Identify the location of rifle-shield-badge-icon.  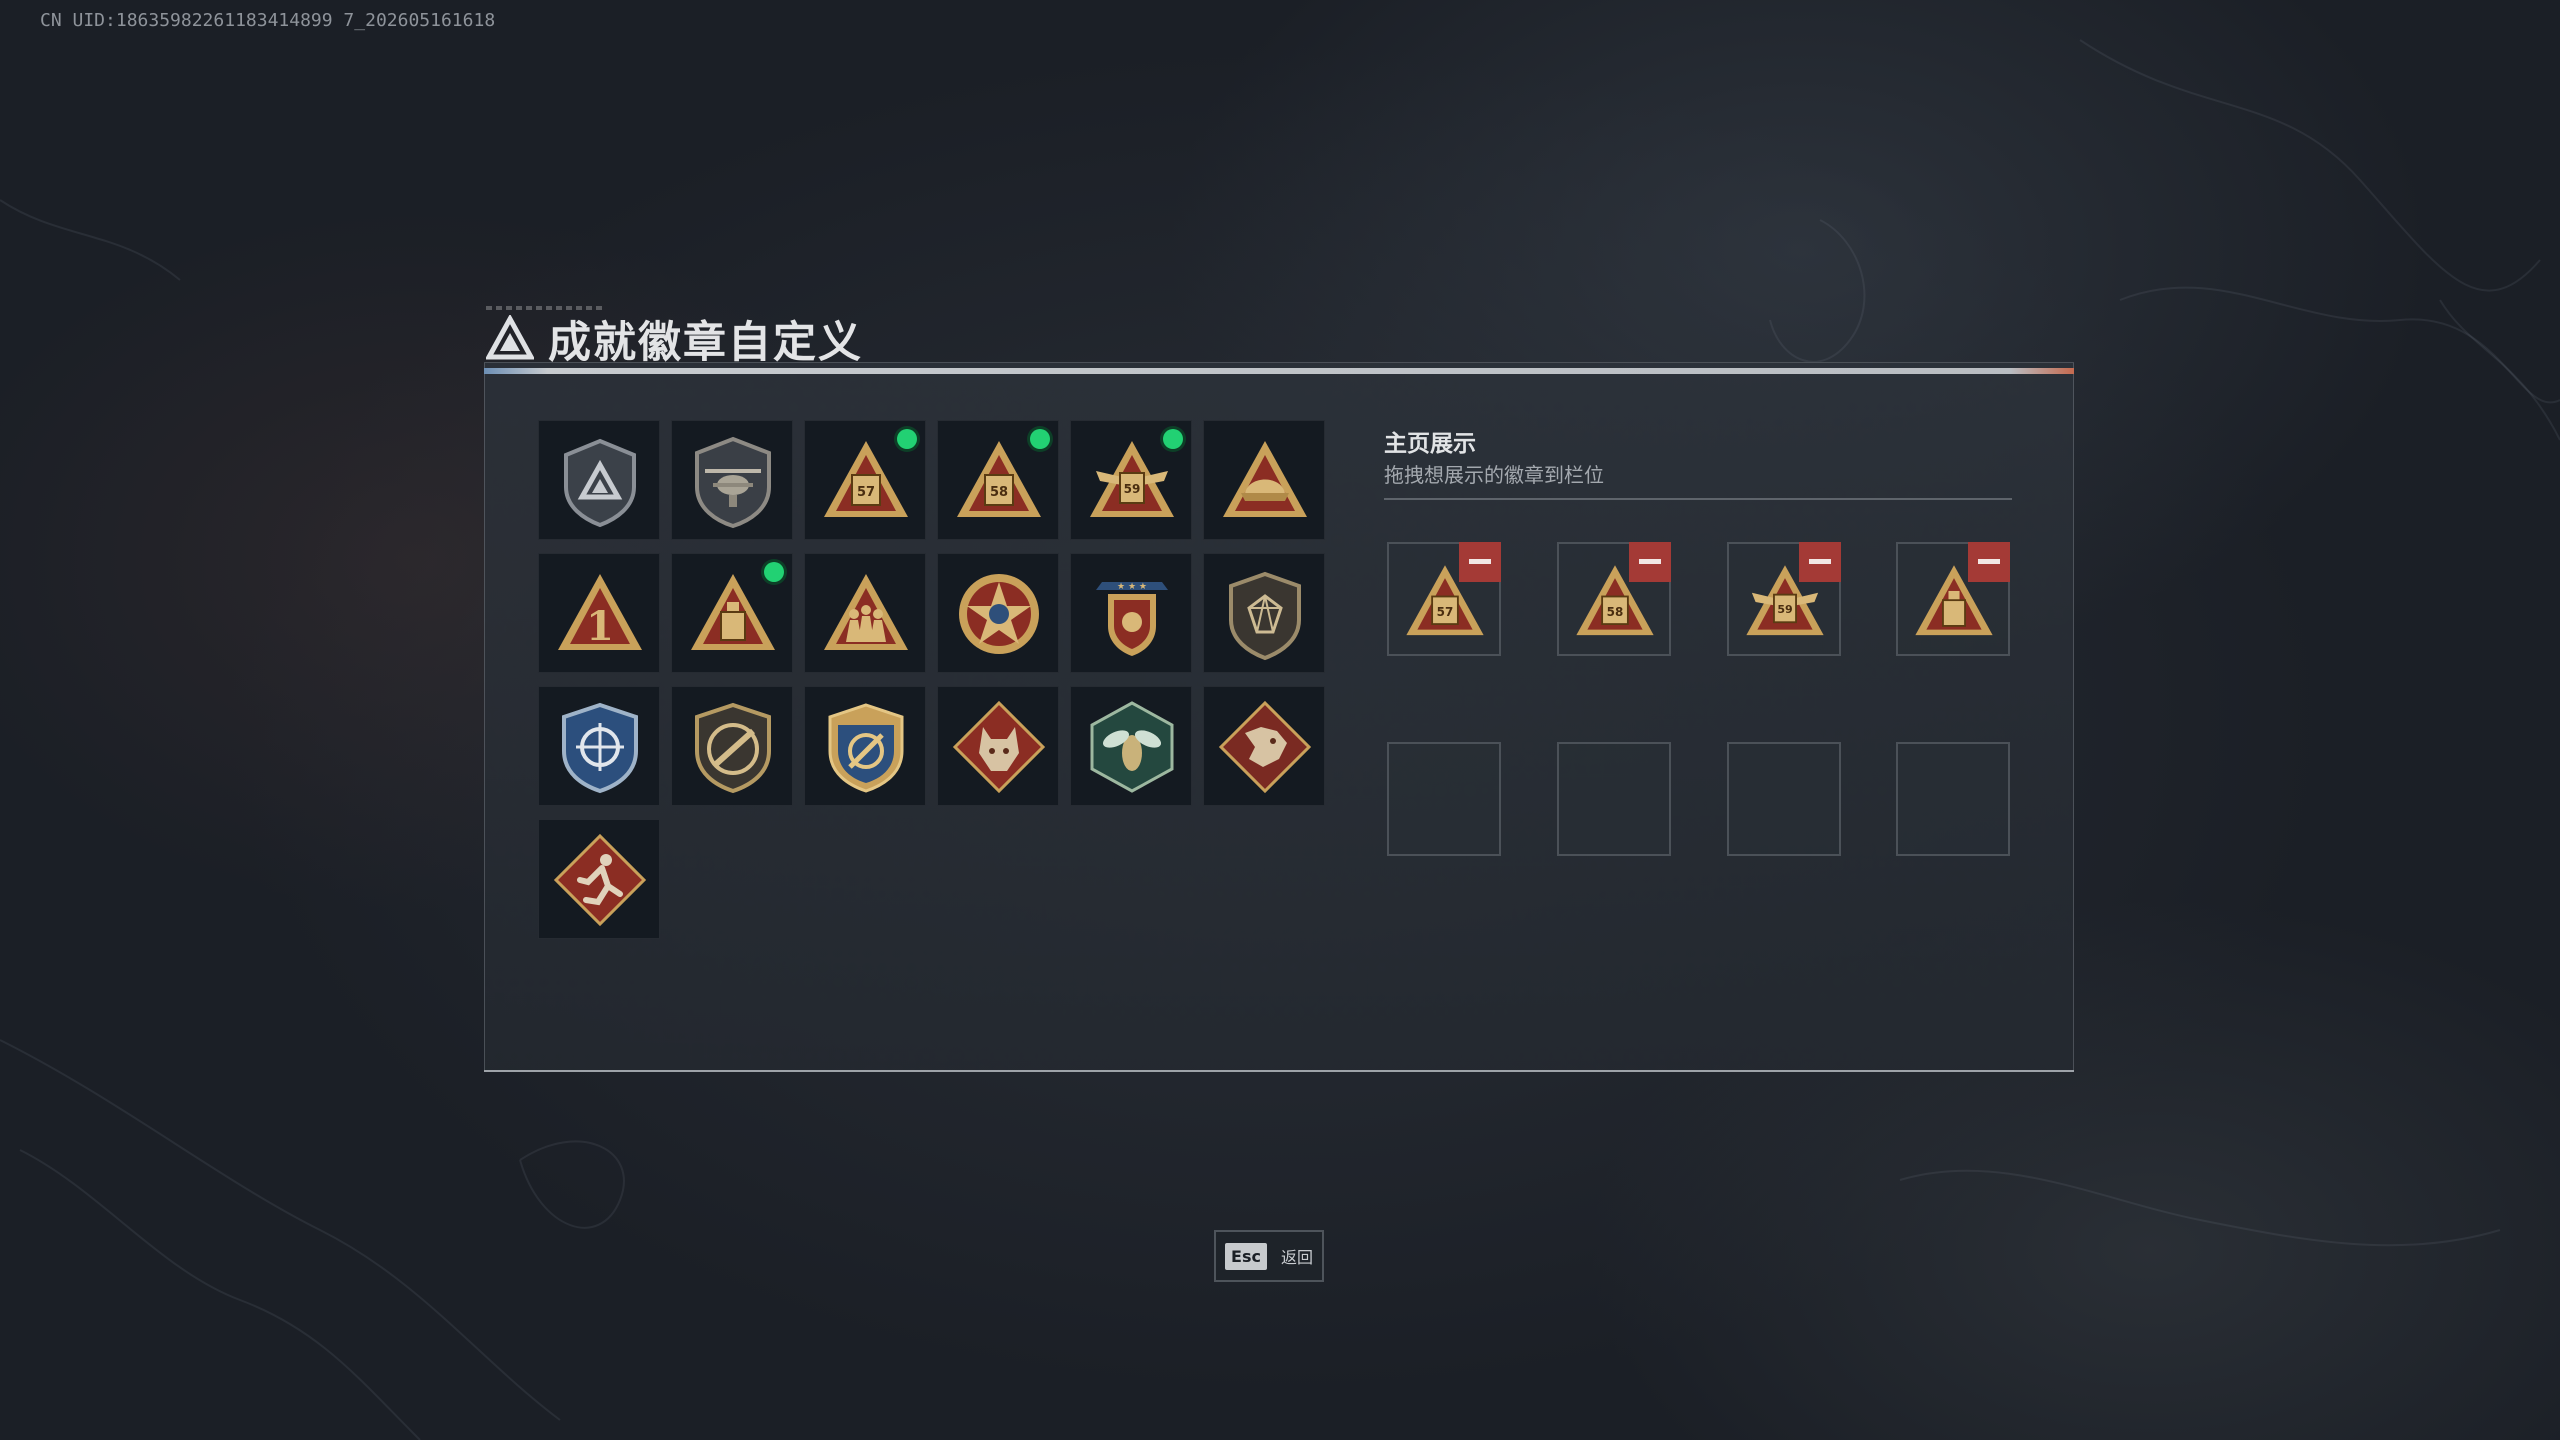
(733, 748).